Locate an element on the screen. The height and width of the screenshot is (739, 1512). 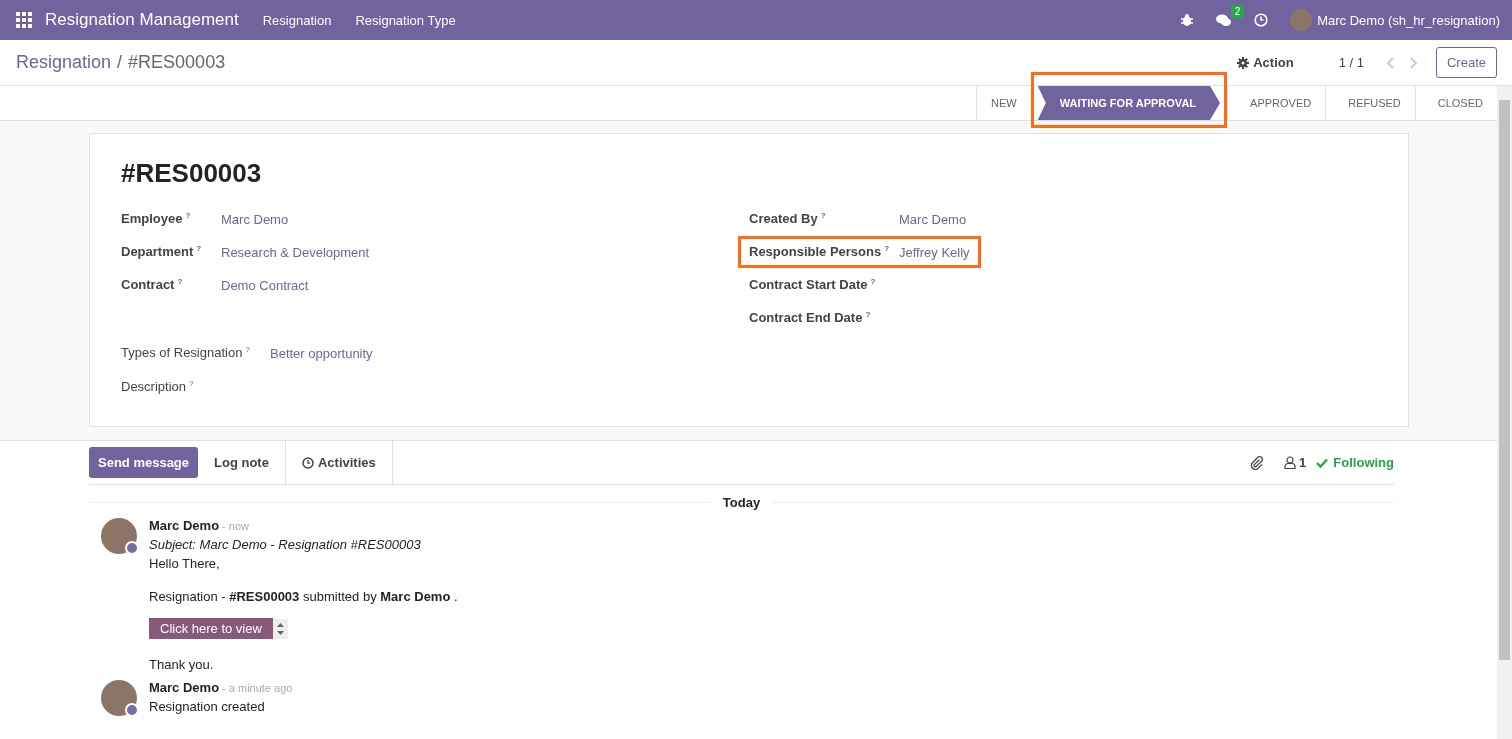
field-label: Contract Start Date $^{?}$ is located at coordinates (813, 285).